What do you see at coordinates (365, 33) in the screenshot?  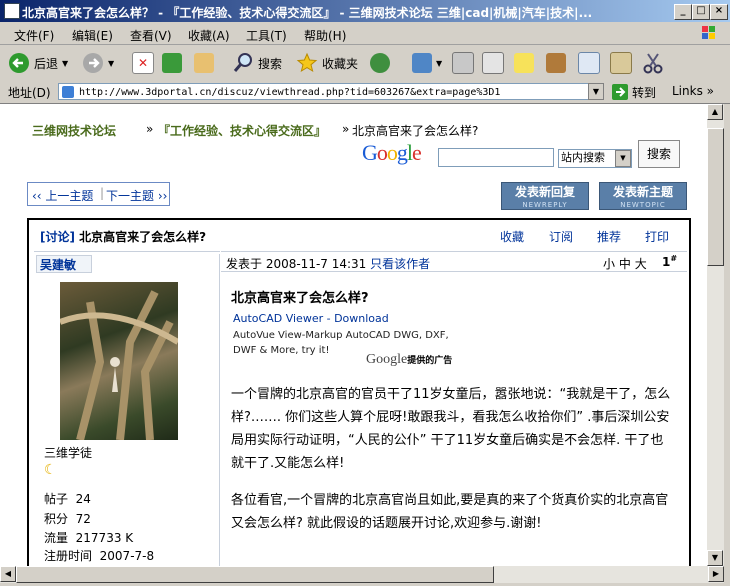 I see `menu-bar: 文件(F) 编辑(E) 查看(V) 收藏(A) 工具(T) 帮助(H)` at bounding box center [365, 33].